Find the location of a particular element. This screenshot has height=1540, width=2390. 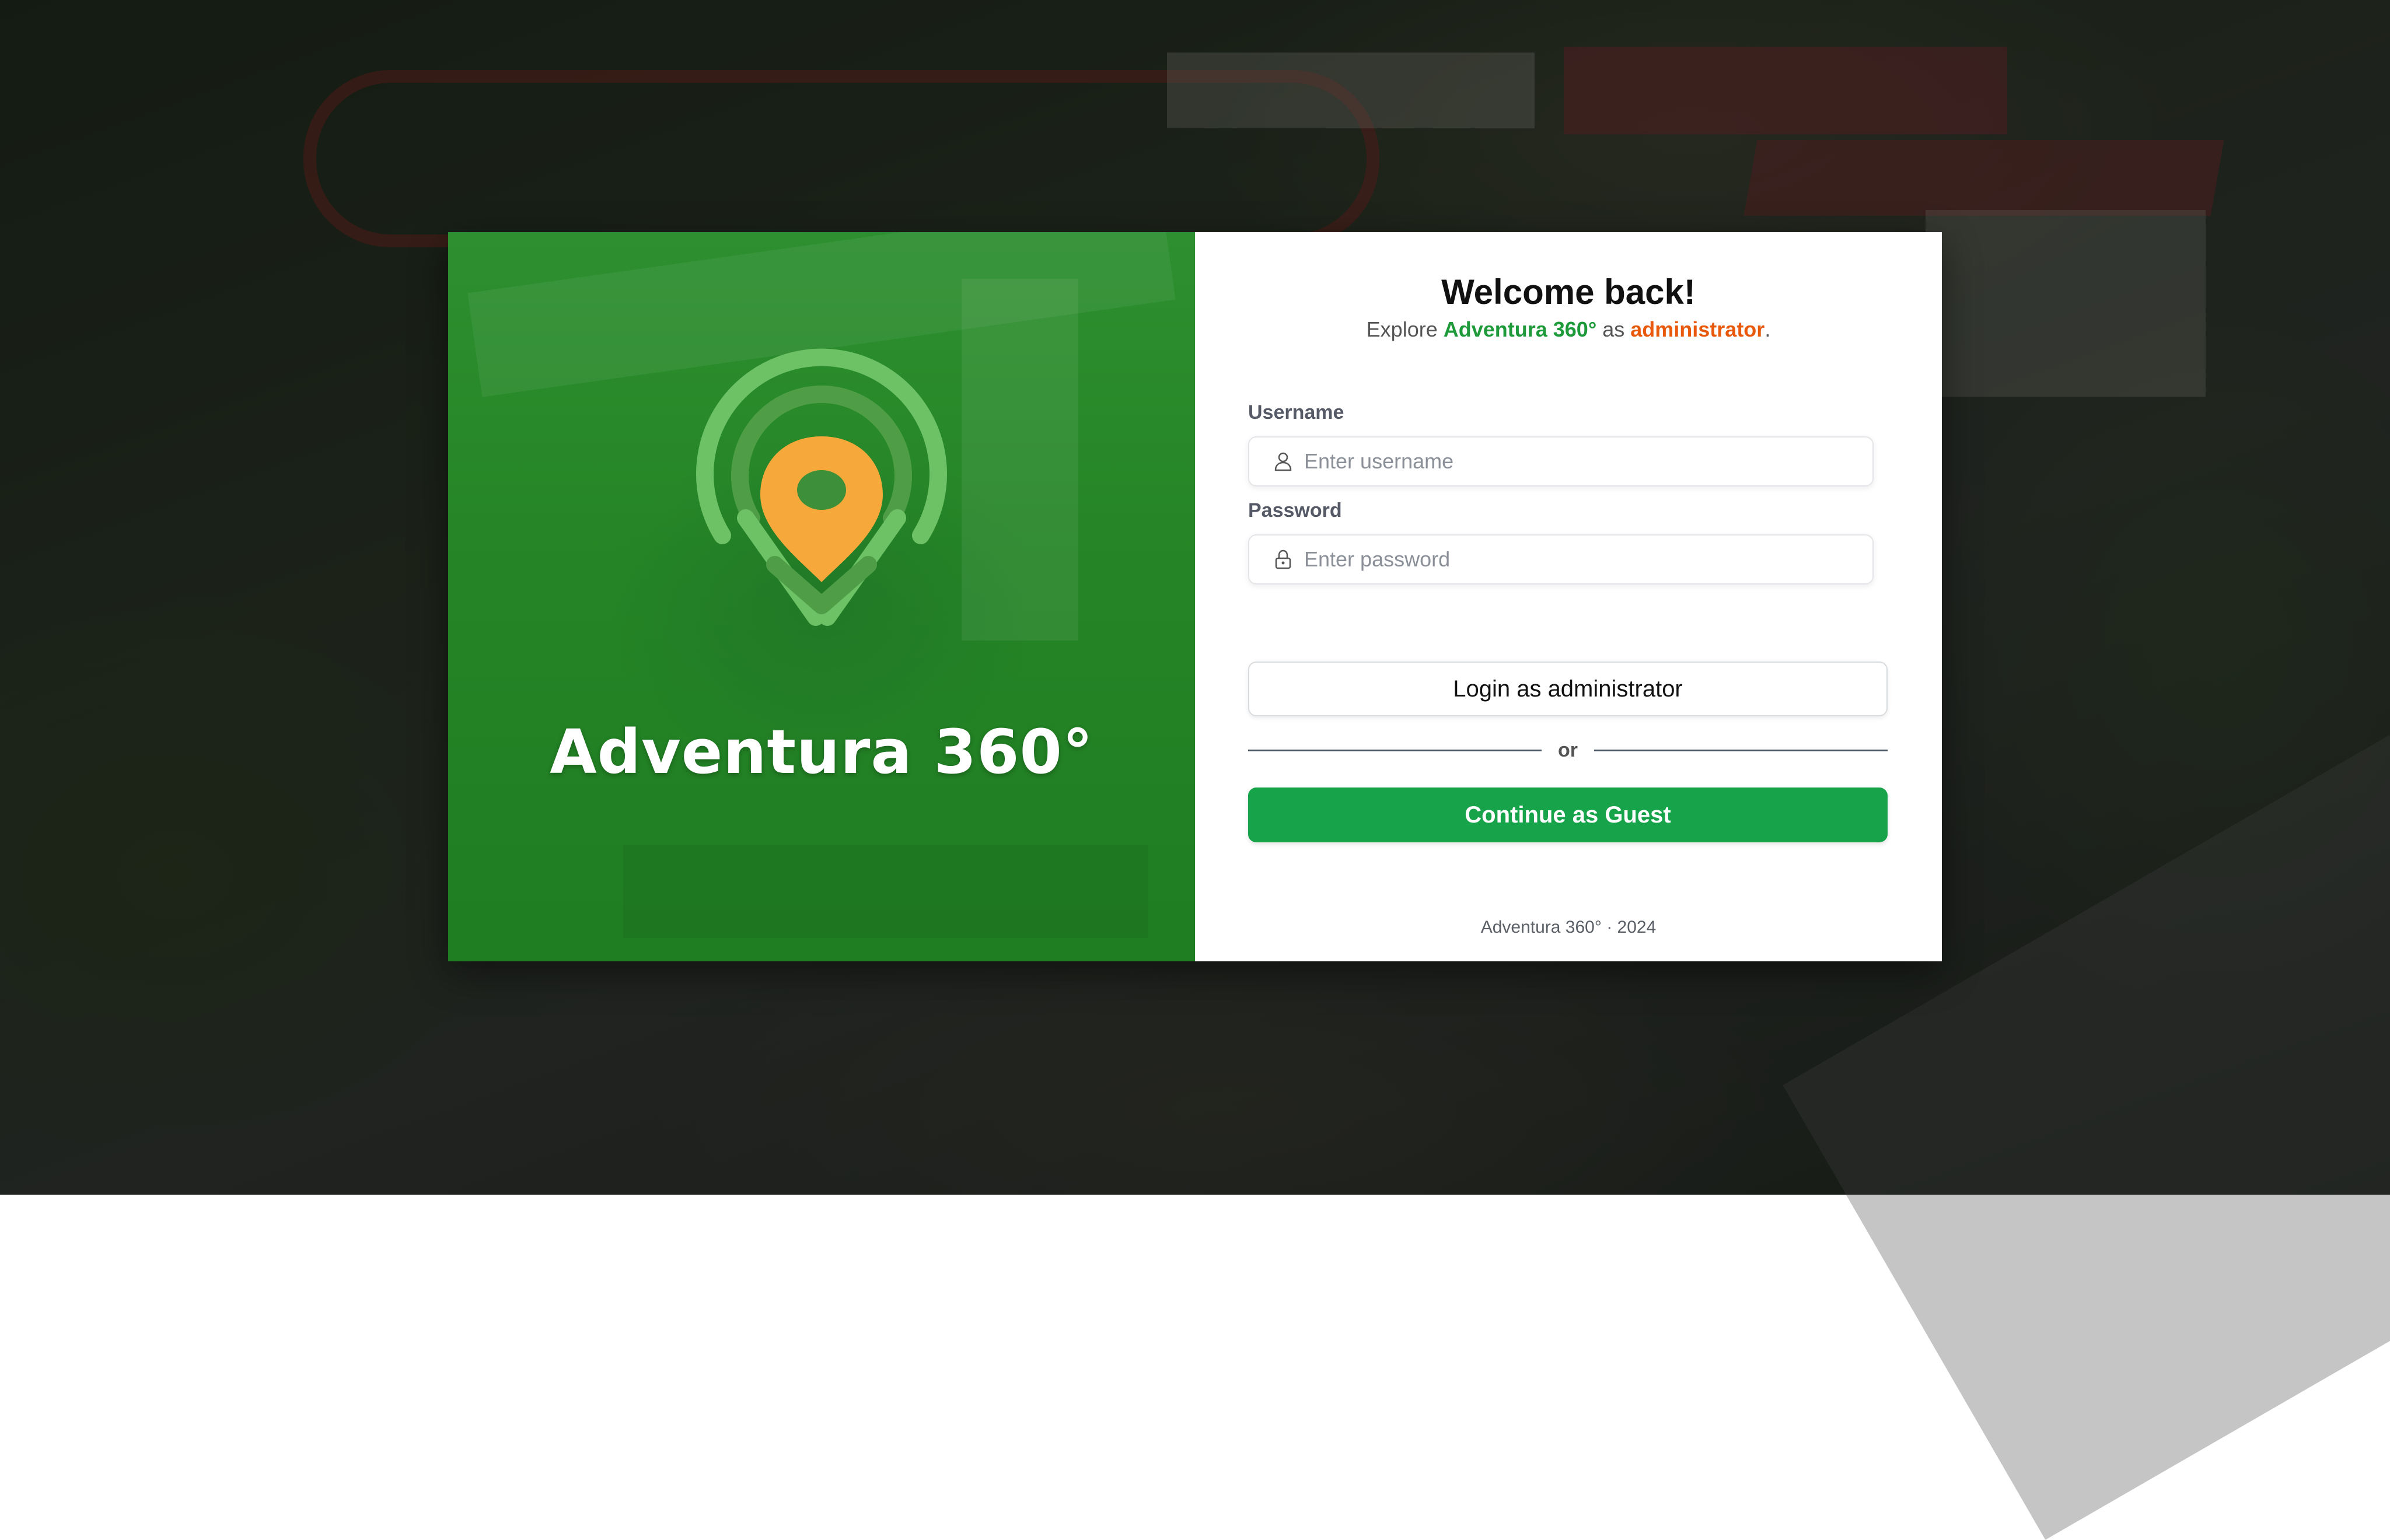

divider-line-left is located at coordinates (1395, 750).